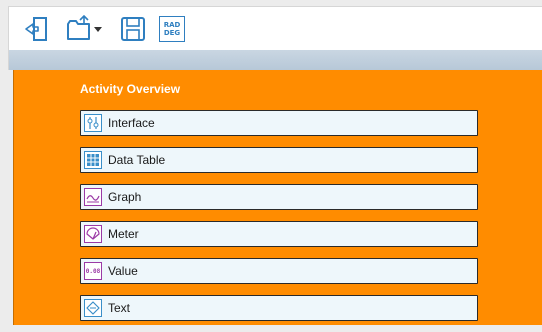 The height and width of the screenshot is (332, 542). Describe the element at coordinates (119, 308) in the screenshot. I see `item-label: Text` at that location.